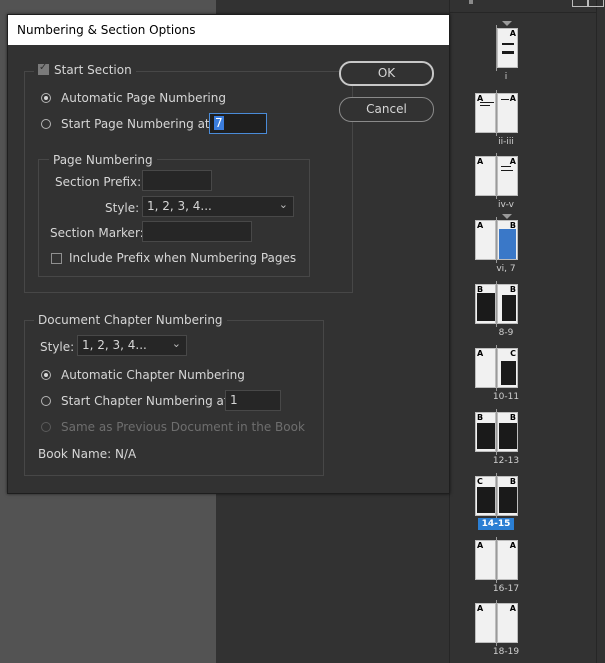 Image resolution: width=605 pixels, height=663 pixels. What do you see at coordinates (97, 233) in the screenshot?
I see `section-marker-label: Section Marker:` at bounding box center [97, 233].